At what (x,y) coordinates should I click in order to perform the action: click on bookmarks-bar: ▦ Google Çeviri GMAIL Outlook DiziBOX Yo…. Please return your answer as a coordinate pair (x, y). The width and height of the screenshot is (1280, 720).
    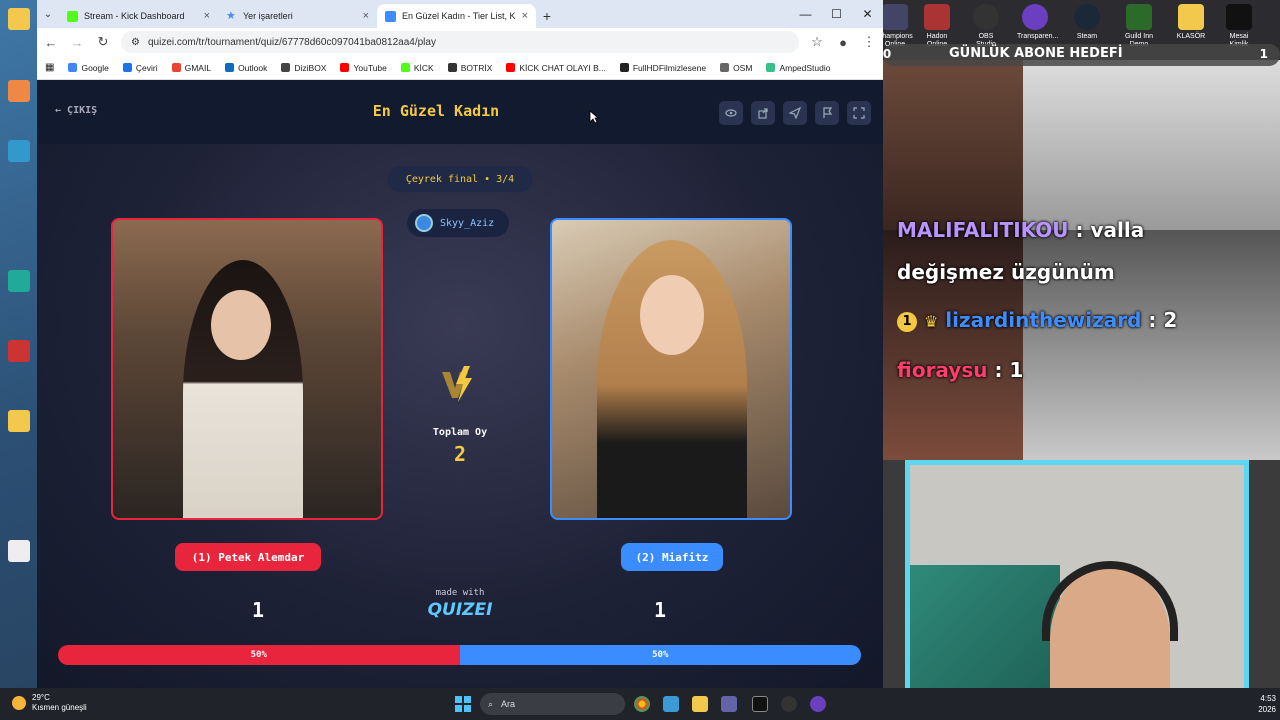
    Looking at the image, I should click on (460, 68).